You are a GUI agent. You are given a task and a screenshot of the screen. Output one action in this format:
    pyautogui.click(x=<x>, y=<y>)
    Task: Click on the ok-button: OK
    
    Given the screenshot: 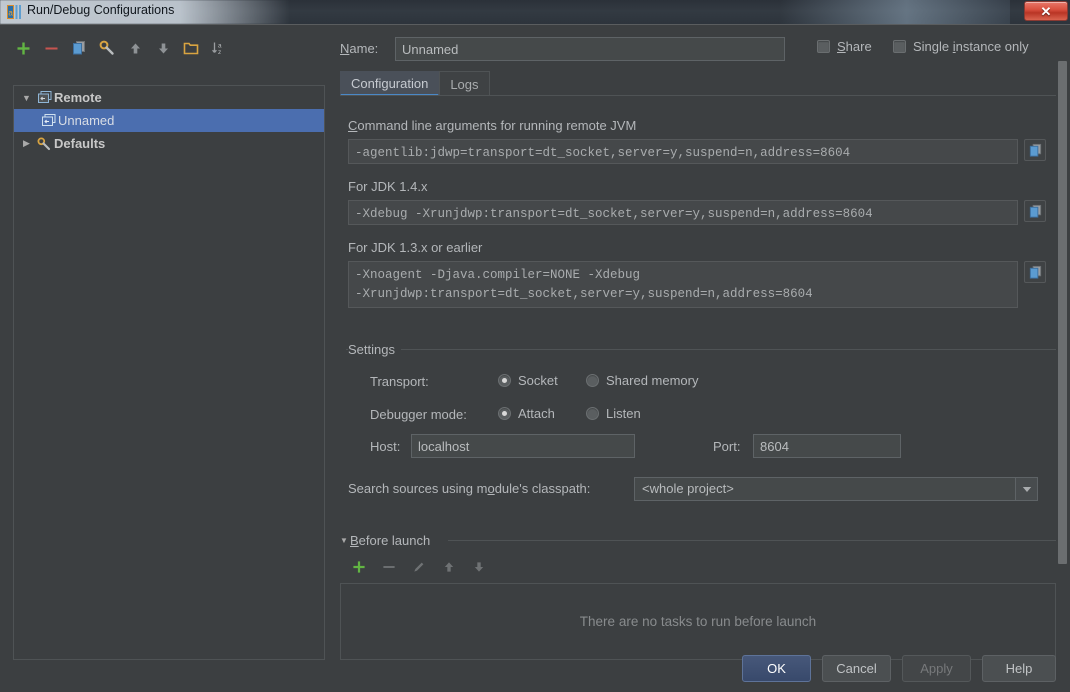 What is the action you would take?
    pyautogui.click(x=776, y=668)
    